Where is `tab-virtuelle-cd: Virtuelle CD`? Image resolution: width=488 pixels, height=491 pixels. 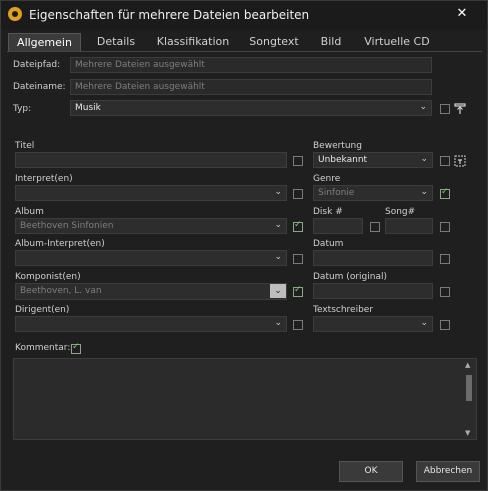
tab-virtuelle-cd: Virtuelle CD is located at coordinates (397, 42).